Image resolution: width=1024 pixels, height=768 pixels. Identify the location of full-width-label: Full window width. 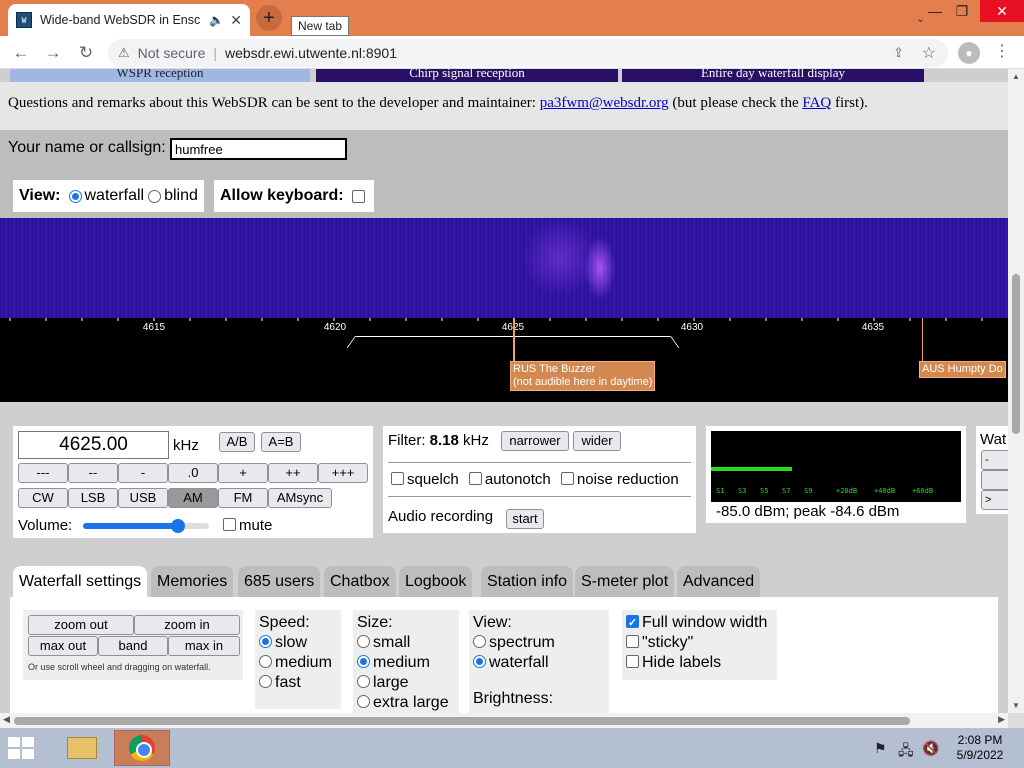
(704, 622).